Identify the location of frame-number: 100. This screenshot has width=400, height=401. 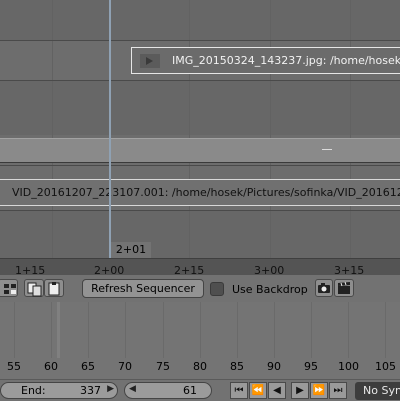
(348, 366).